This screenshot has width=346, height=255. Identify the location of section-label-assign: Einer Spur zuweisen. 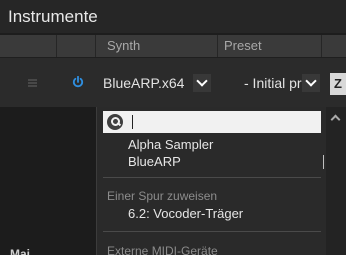
(162, 196).